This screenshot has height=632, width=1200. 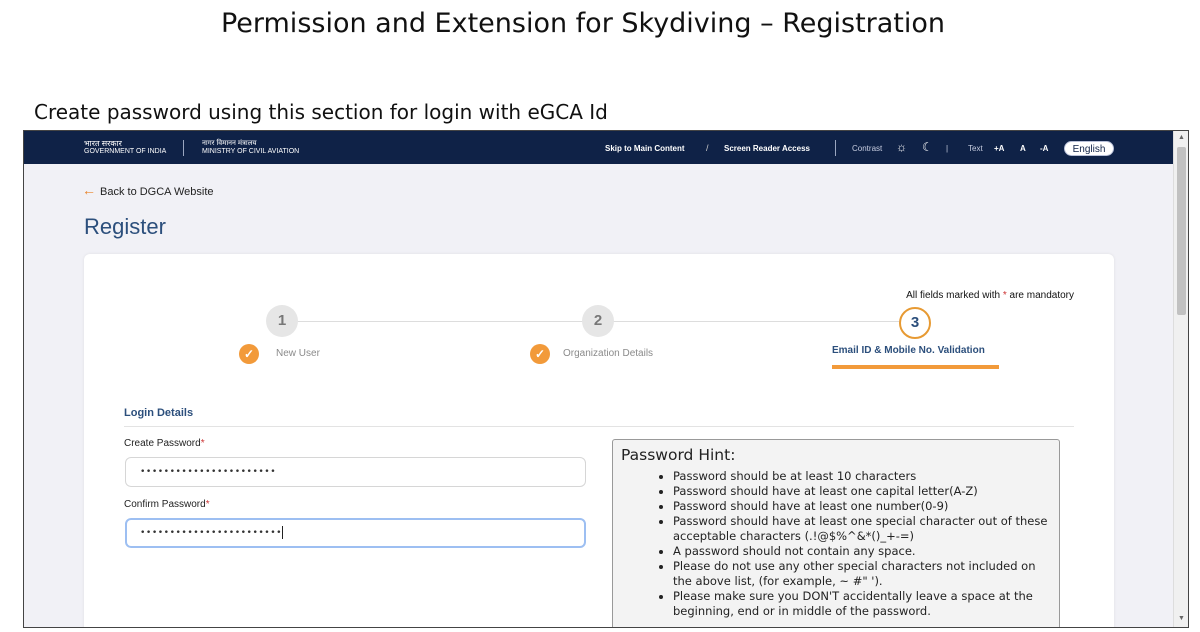 What do you see at coordinates (1023, 148) in the screenshot?
I see `text-normal-button: A` at bounding box center [1023, 148].